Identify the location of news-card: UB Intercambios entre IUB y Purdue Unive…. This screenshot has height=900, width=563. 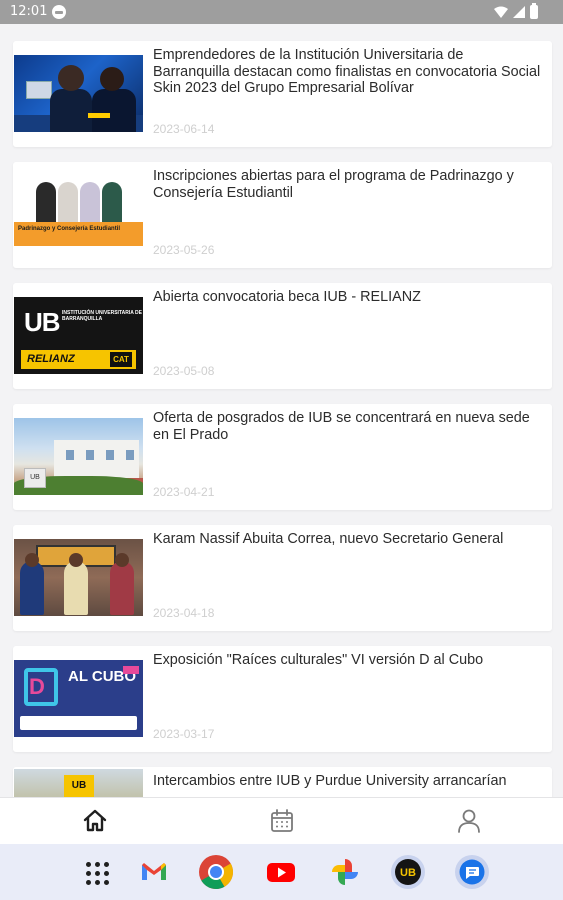
(282, 782).